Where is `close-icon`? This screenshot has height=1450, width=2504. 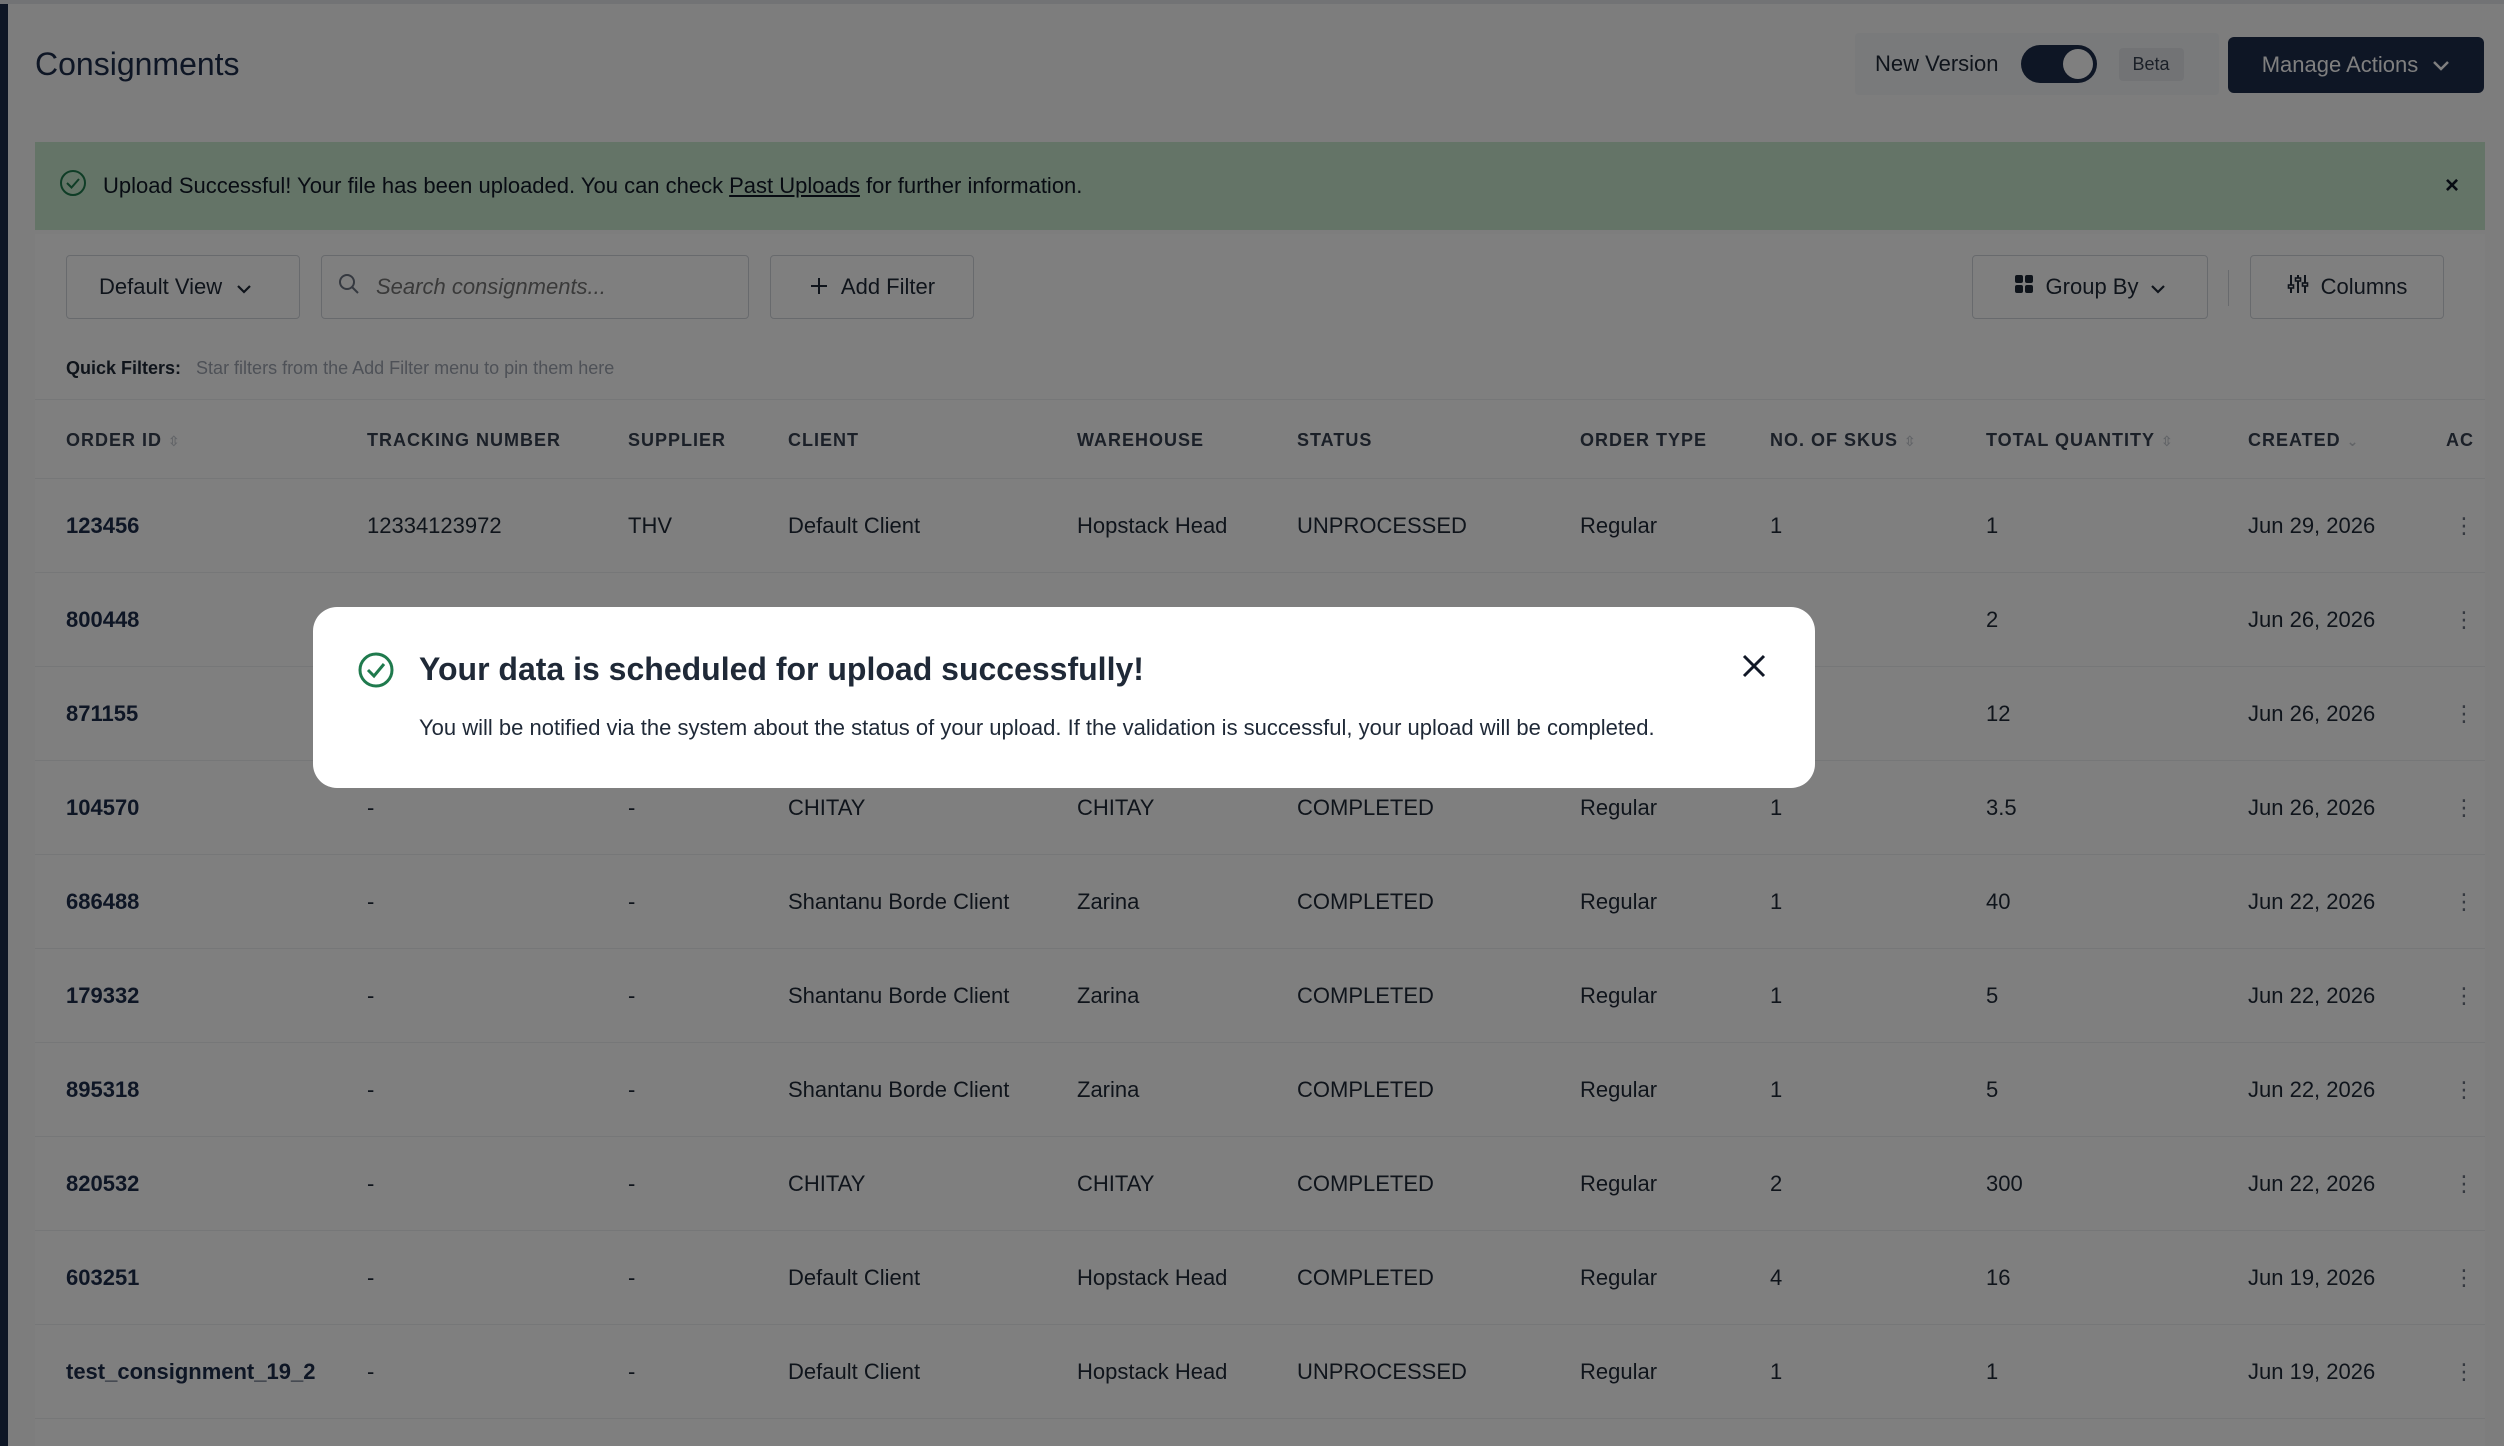 close-icon is located at coordinates (1754, 668).